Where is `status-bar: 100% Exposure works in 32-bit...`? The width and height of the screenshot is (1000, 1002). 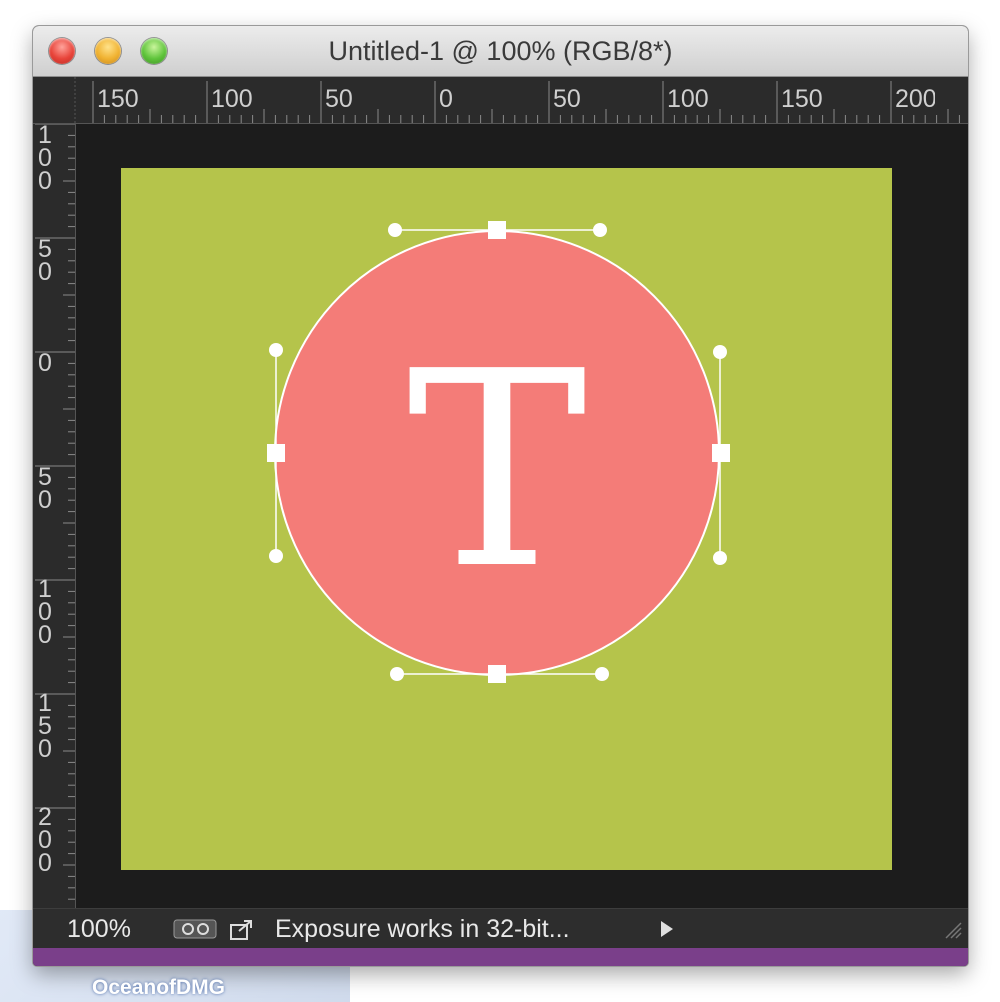
status-bar: 100% Exposure works in 32-bit... is located at coordinates (500, 928).